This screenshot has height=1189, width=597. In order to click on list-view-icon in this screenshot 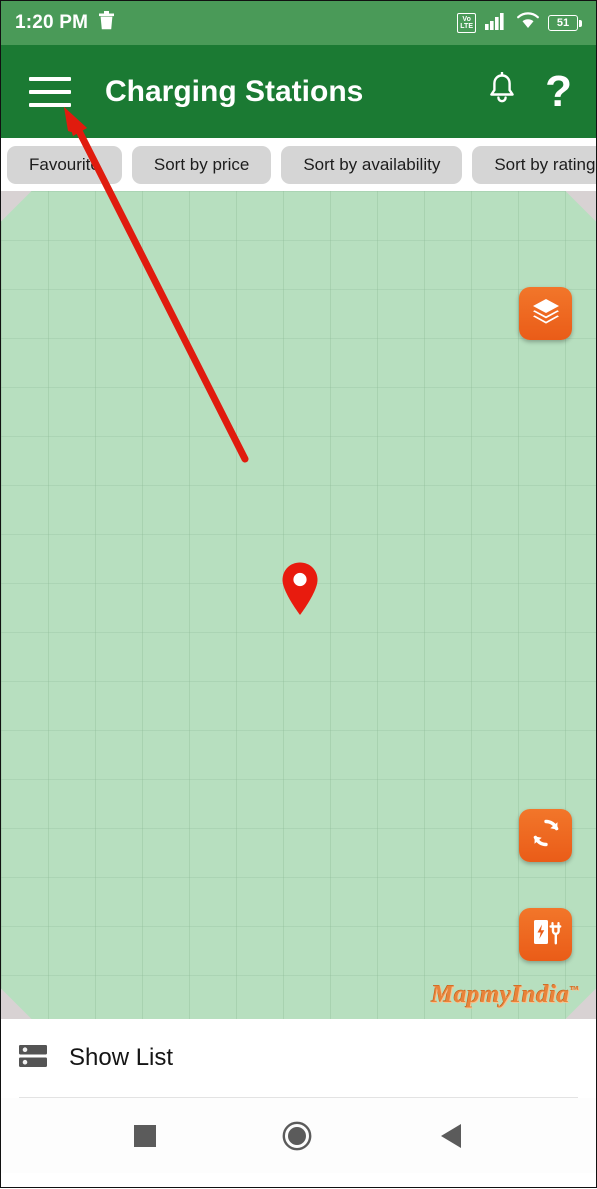, I will do `click(33, 1058)`.